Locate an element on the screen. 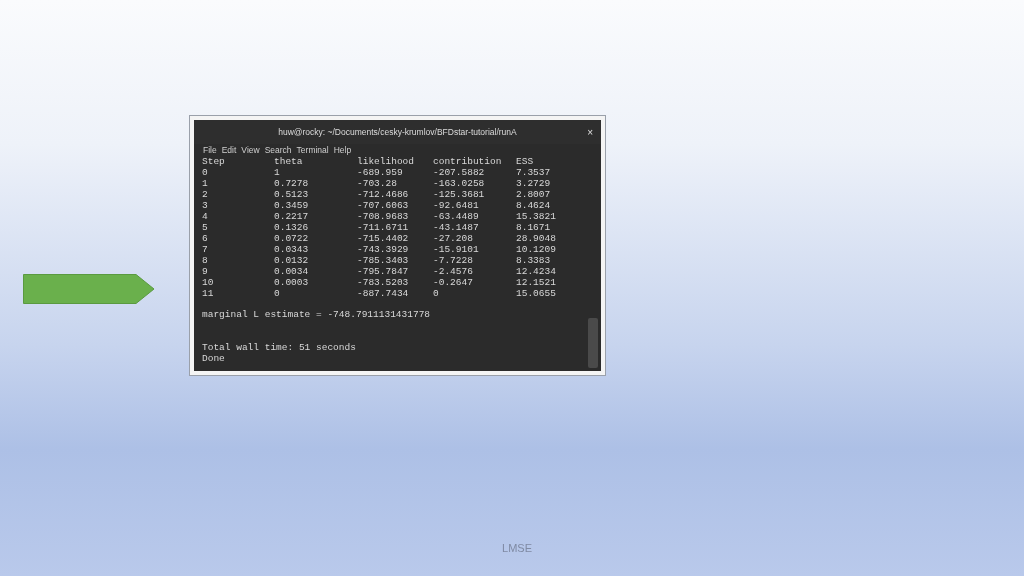 The width and height of the screenshot is (1024, 576). table-cell-text: 0.2217 is located at coordinates (292, 216).